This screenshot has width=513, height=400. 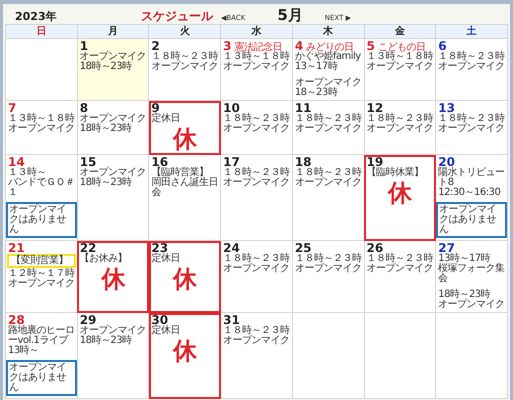 What do you see at coordinates (155, 46) in the screenshot?
I see `day-number: 2` at bounding box center [155, 46].